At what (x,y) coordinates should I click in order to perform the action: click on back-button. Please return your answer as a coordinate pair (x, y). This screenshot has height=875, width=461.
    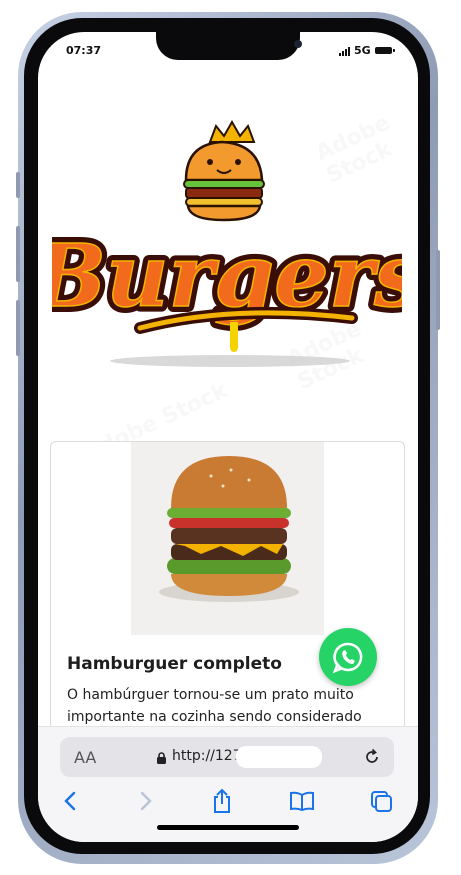
    Looking at the image, I should click on (70, 801).